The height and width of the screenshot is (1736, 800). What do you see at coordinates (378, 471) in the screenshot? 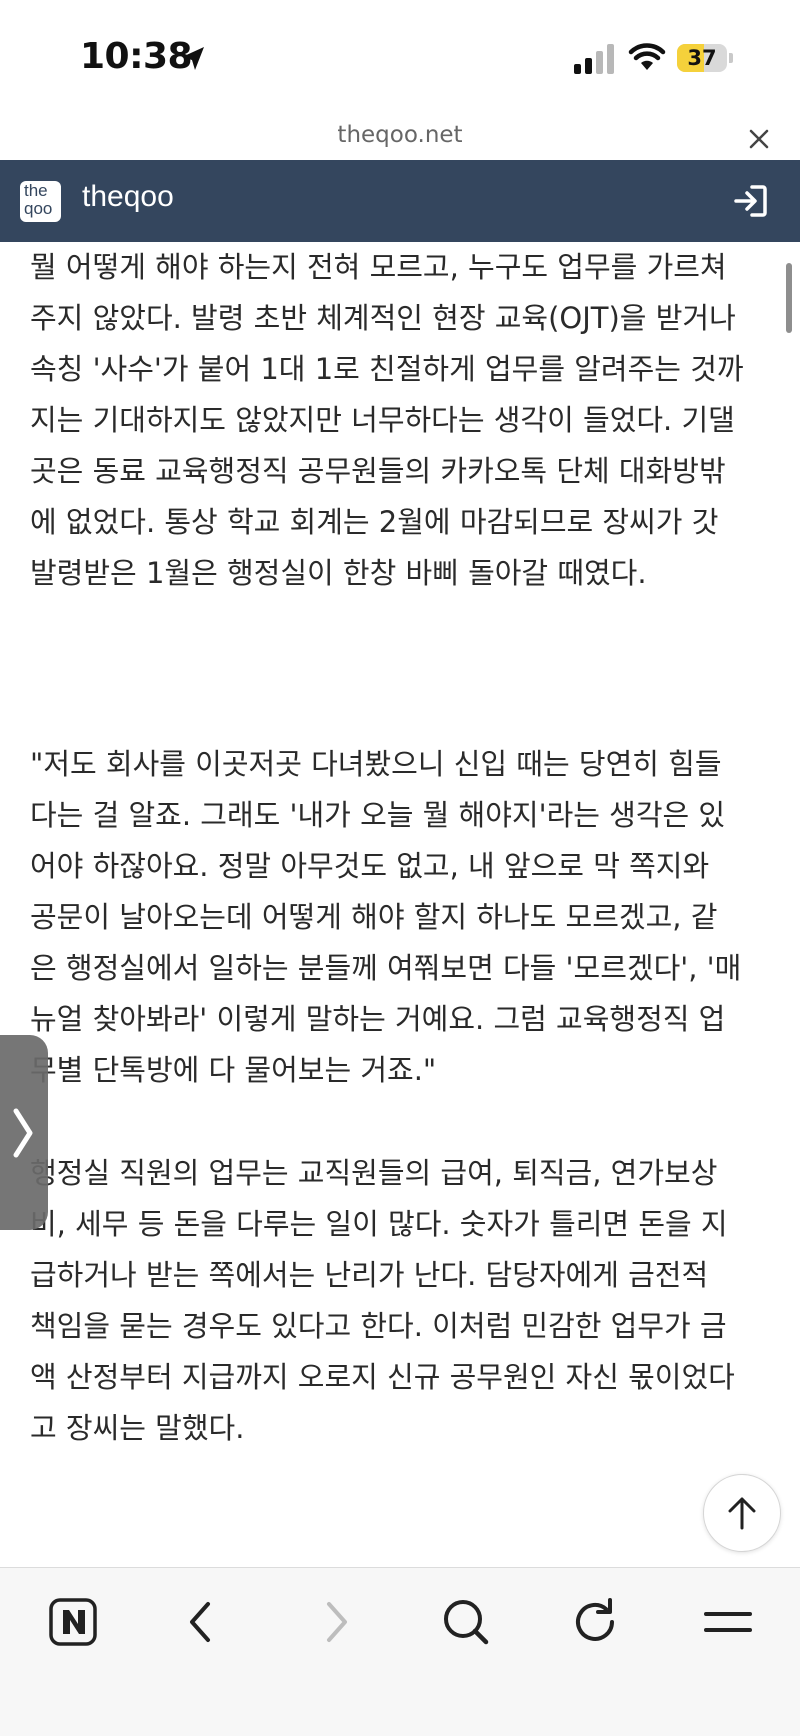
I see `text-line: 곳은 동료 교육행정직 공무원들의 카카오톡 단체 대화방밖` at bounding box center [378, 471].